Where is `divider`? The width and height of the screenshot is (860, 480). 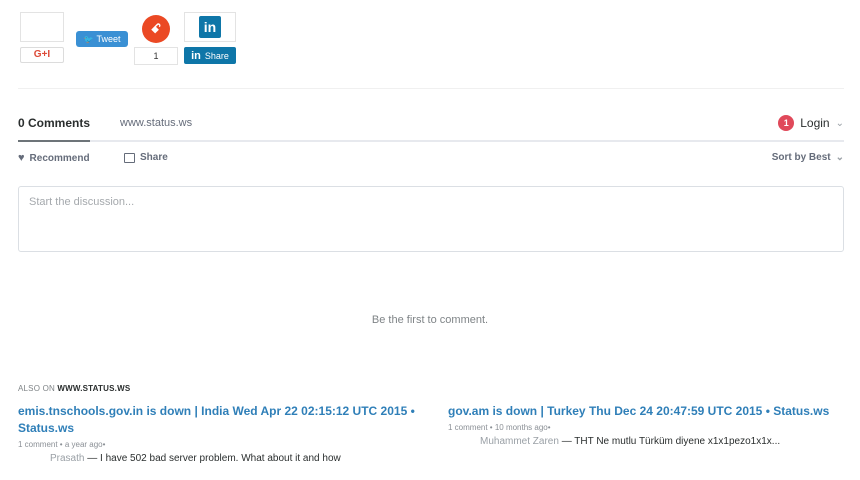
divider is located at coordinates (431, 88).